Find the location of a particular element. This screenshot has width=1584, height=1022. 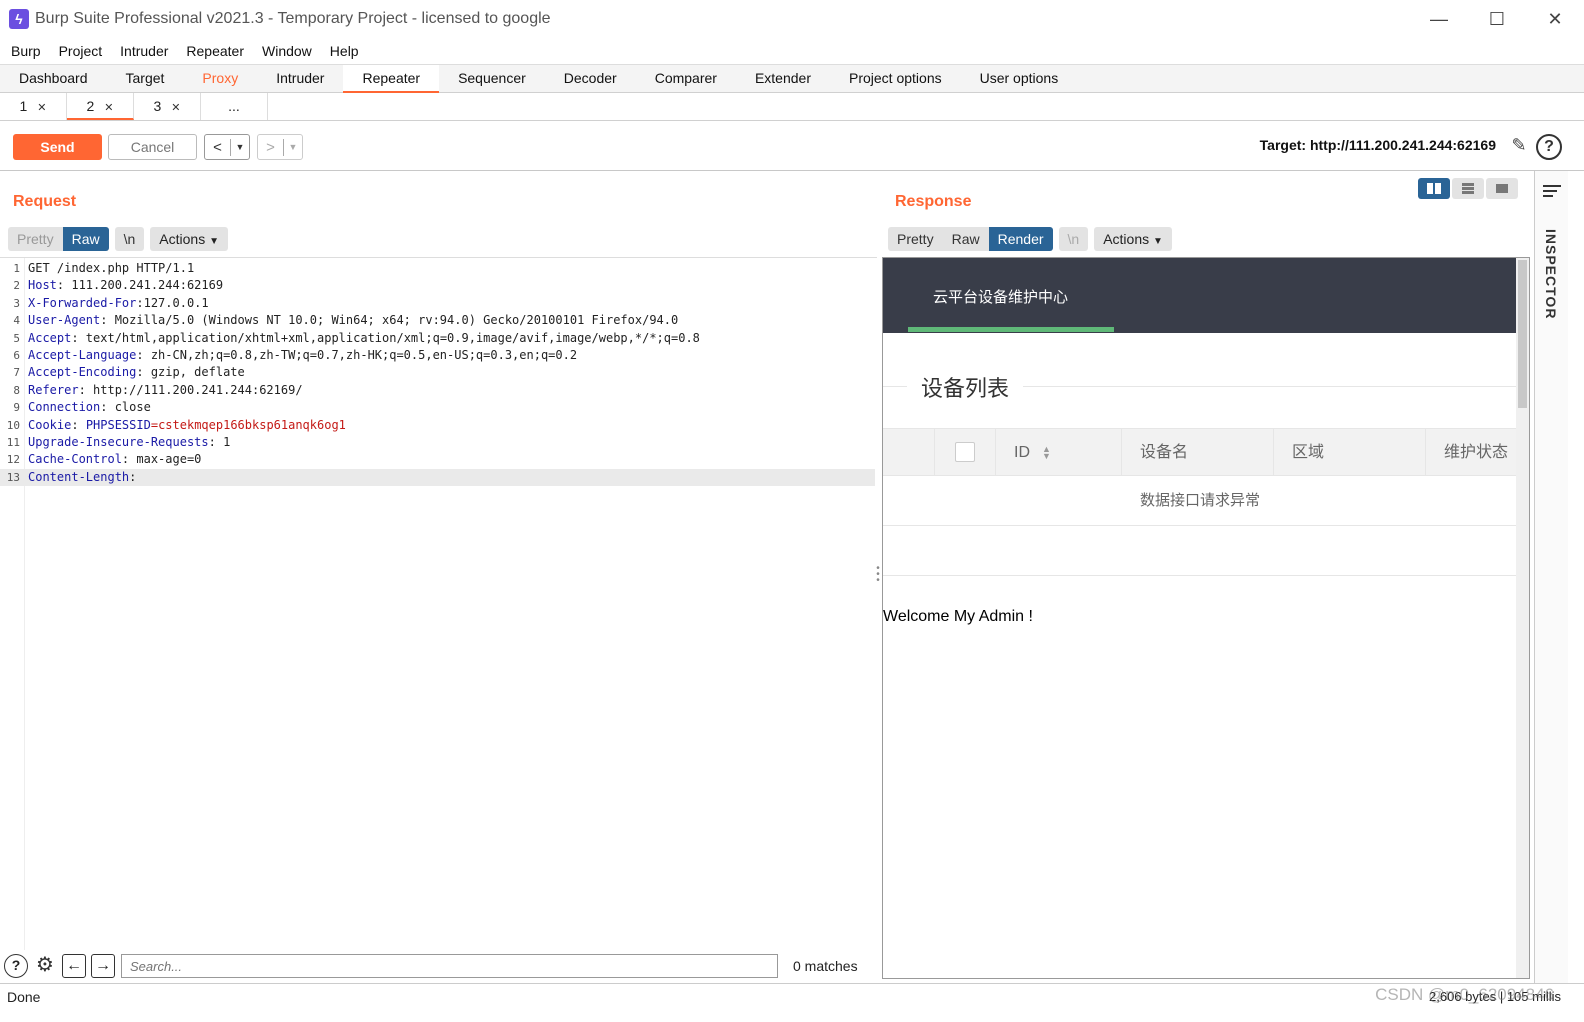

code-line: 9 Connection: close is located at coordinates (437, 407).